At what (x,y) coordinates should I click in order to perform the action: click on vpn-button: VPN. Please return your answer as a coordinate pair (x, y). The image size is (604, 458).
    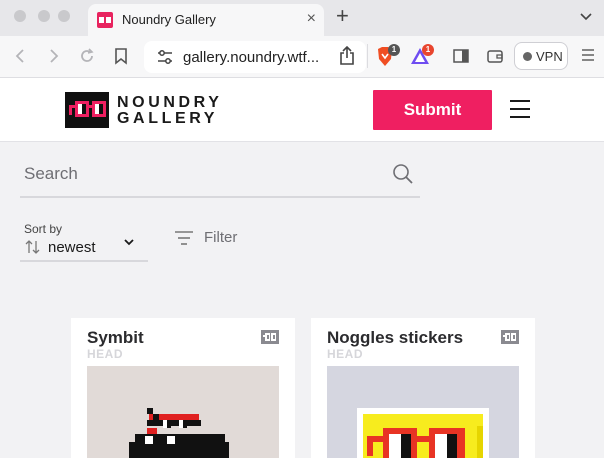
    Looking at the image, I should click on (541, 56).